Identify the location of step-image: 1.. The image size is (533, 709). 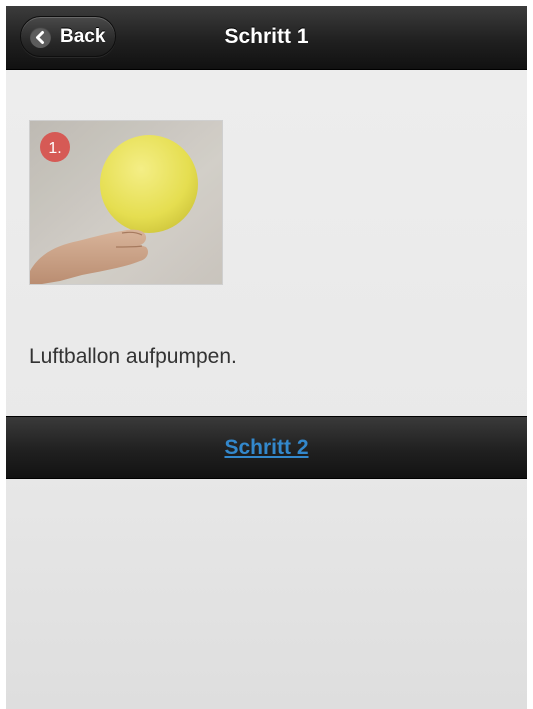
(126, 202).